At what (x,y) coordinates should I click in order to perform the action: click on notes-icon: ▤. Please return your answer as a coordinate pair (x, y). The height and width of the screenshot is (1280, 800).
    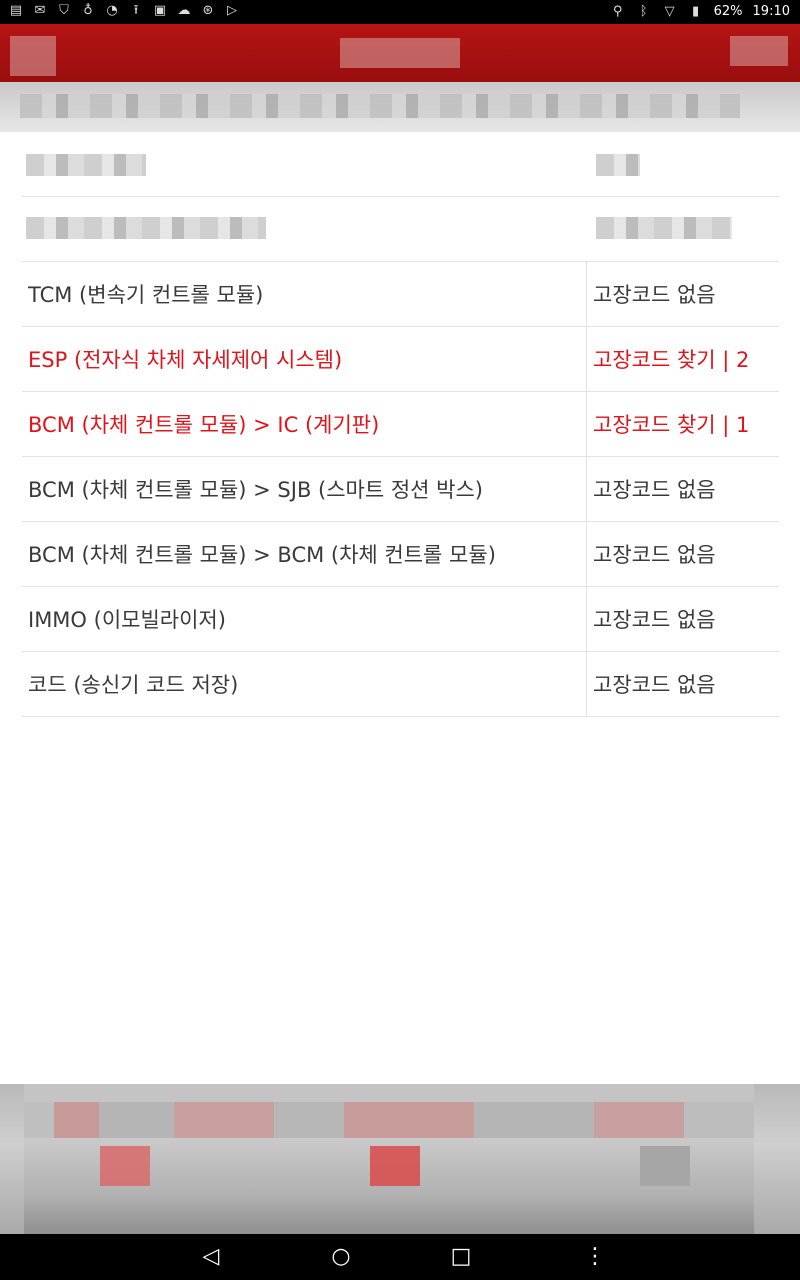
    Looking at the image, I should click on (16, 10).